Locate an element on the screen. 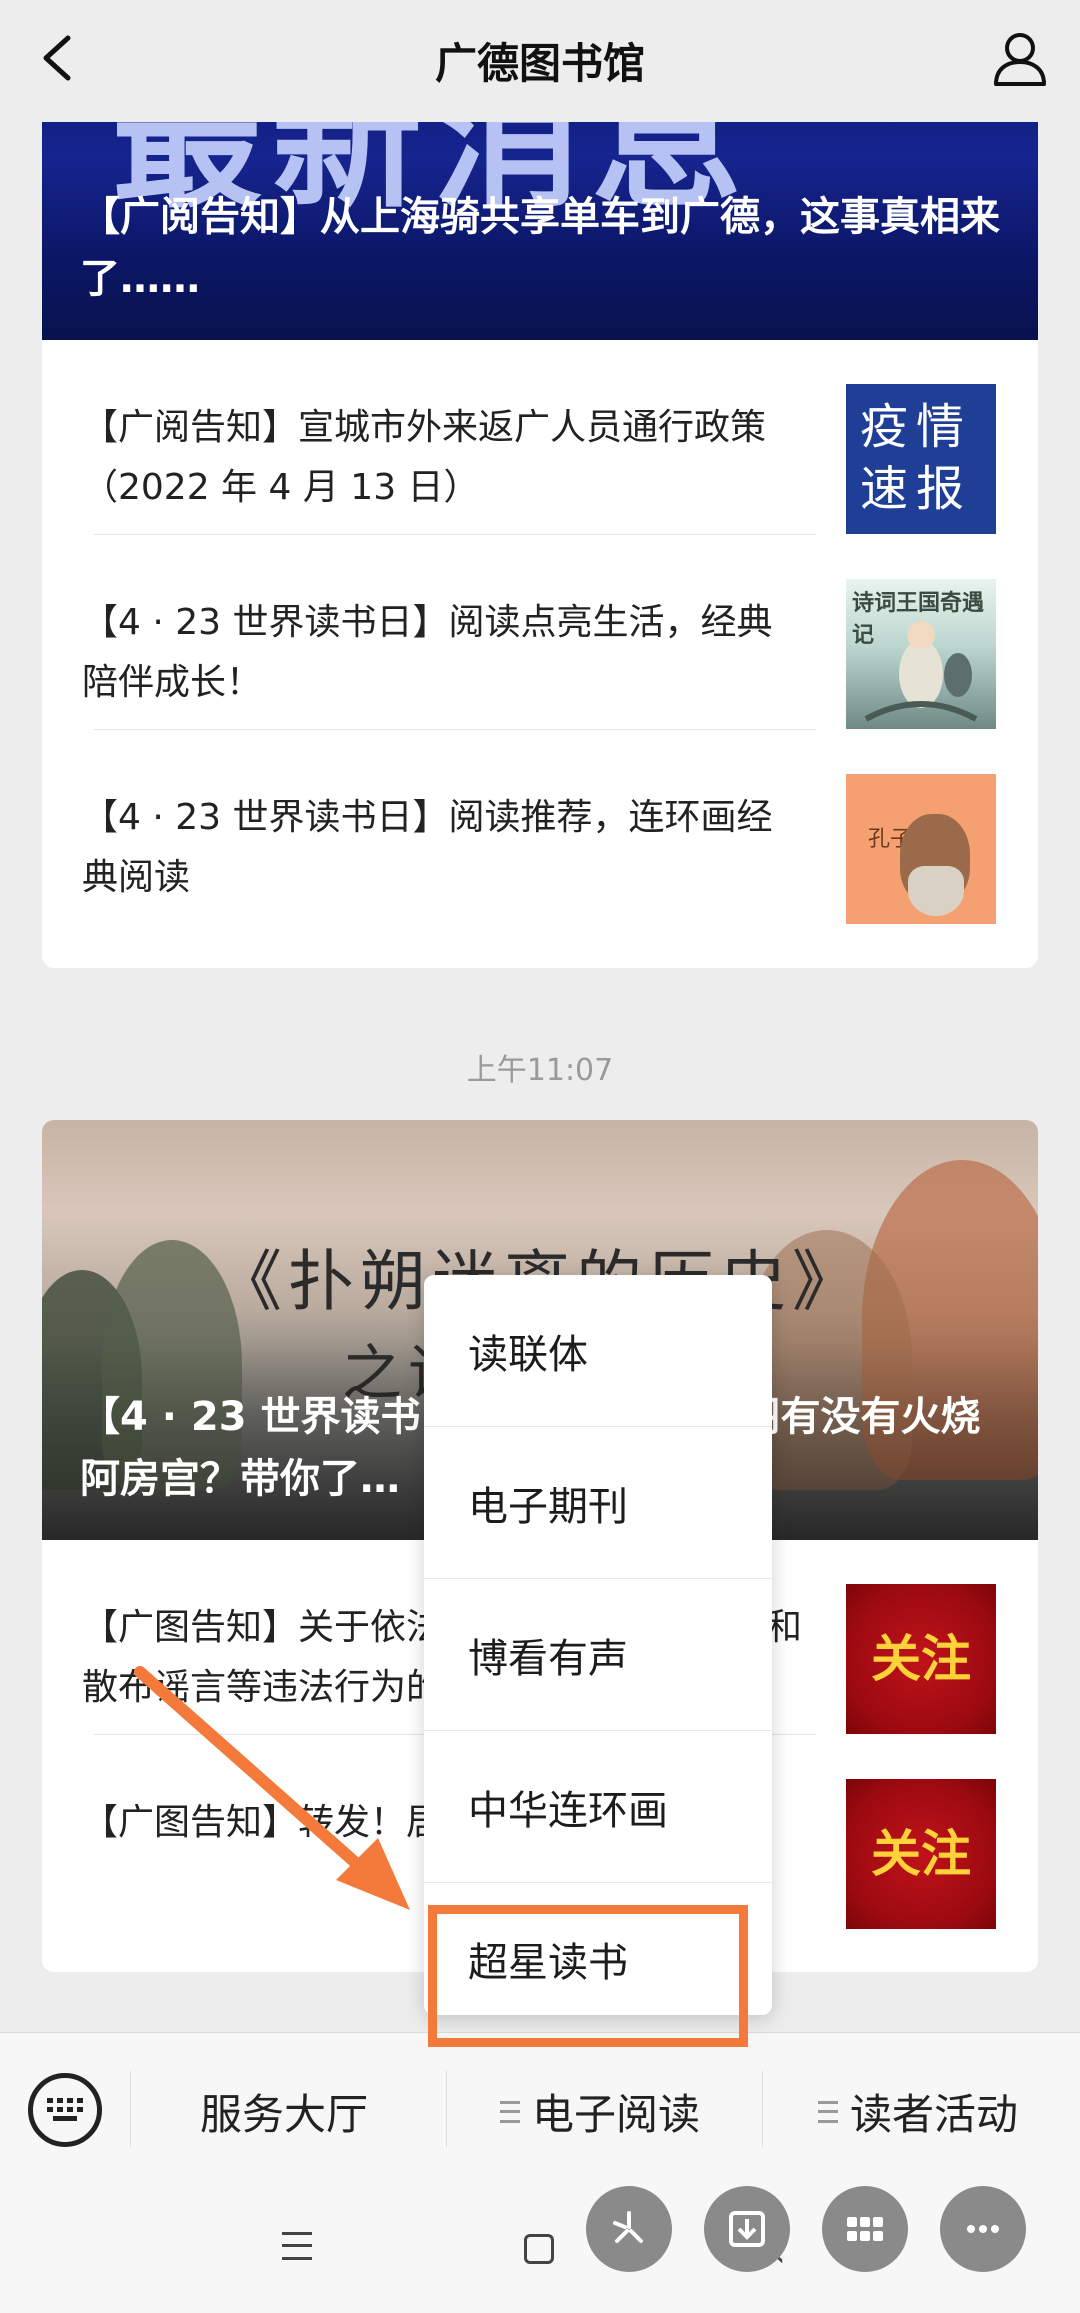  download-icon is located at coordinates (747, 2229).